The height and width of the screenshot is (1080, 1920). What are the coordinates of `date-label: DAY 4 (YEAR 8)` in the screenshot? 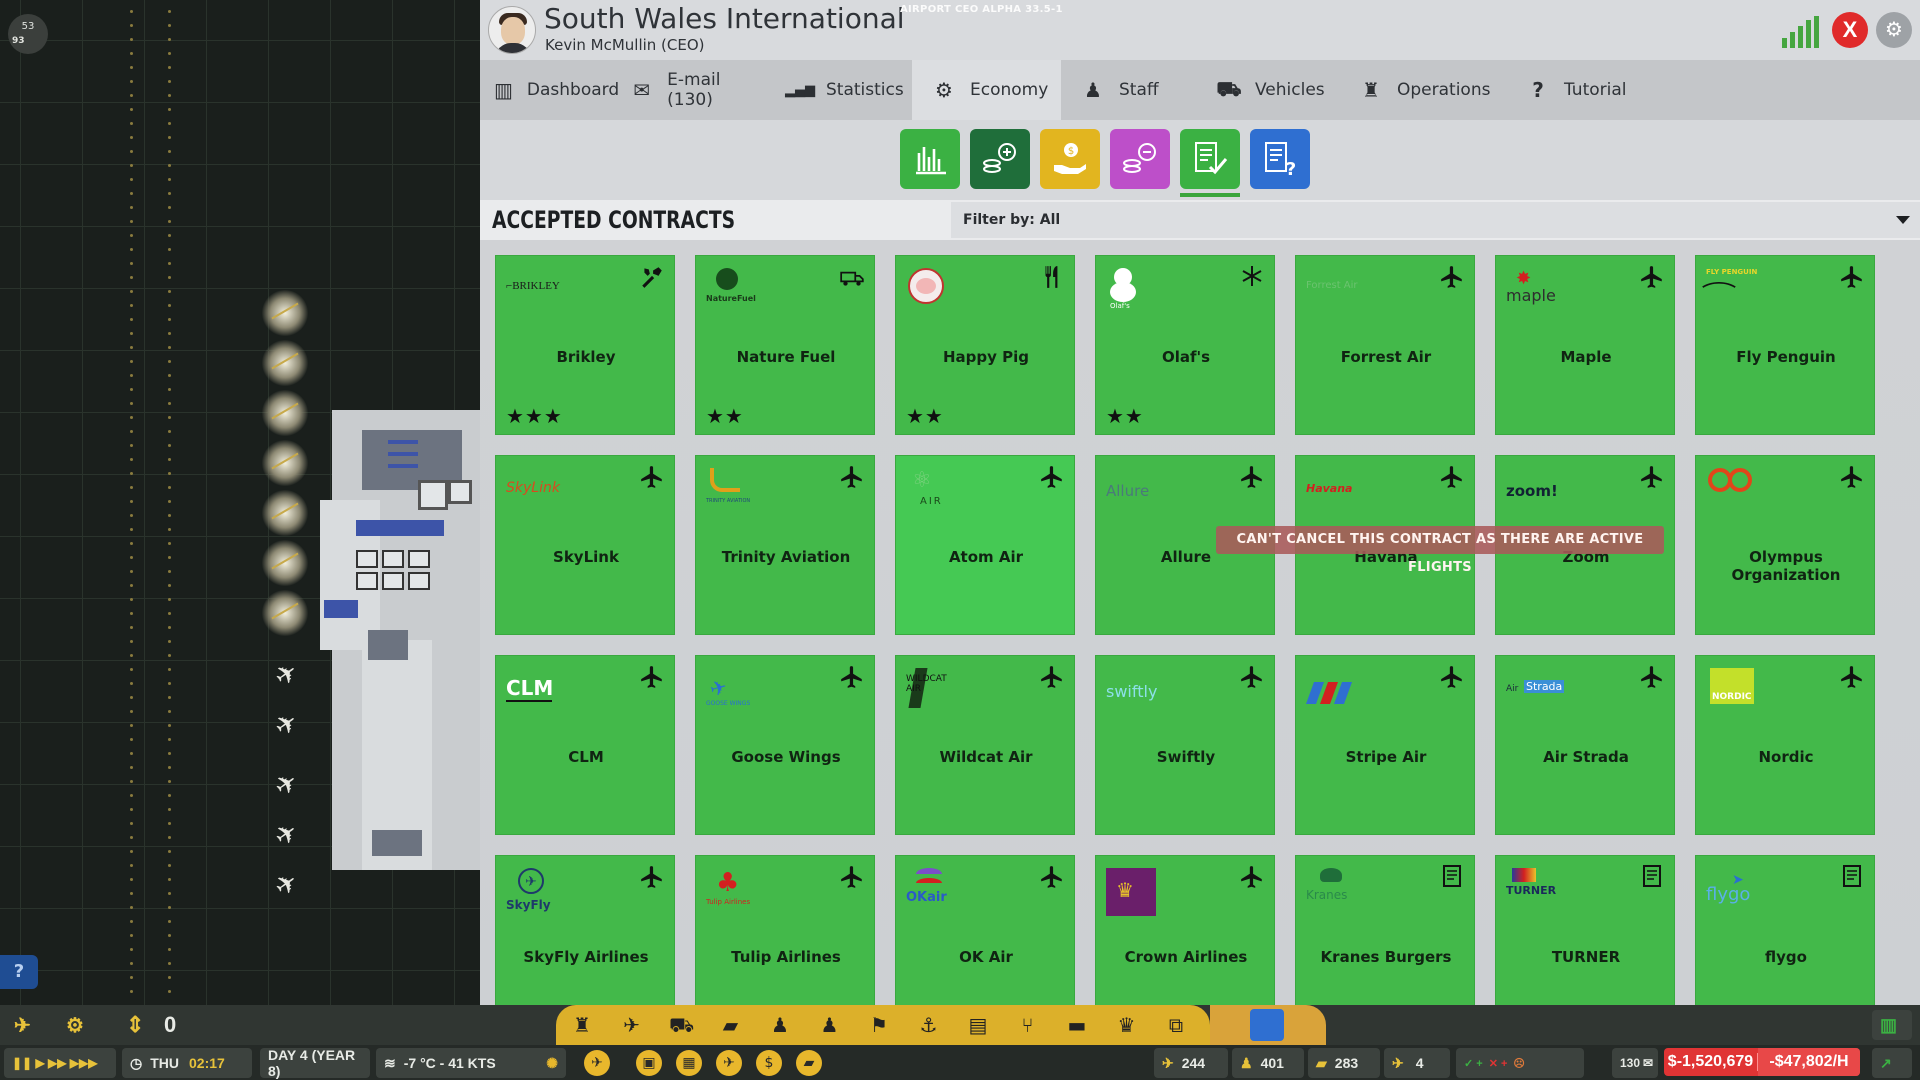 It's located at (315, 1063).